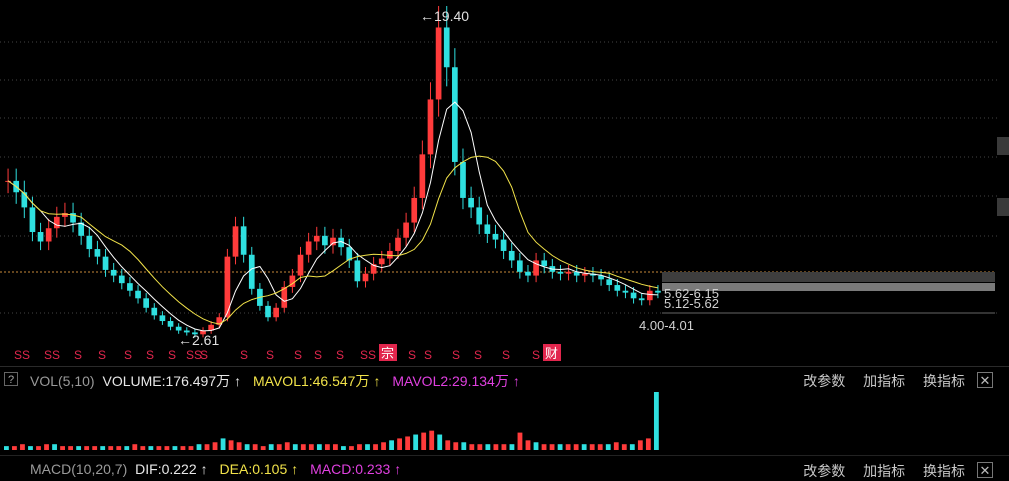  I want to click on macd-indicator-name: MACD(10,20,7), so click(78, 469).